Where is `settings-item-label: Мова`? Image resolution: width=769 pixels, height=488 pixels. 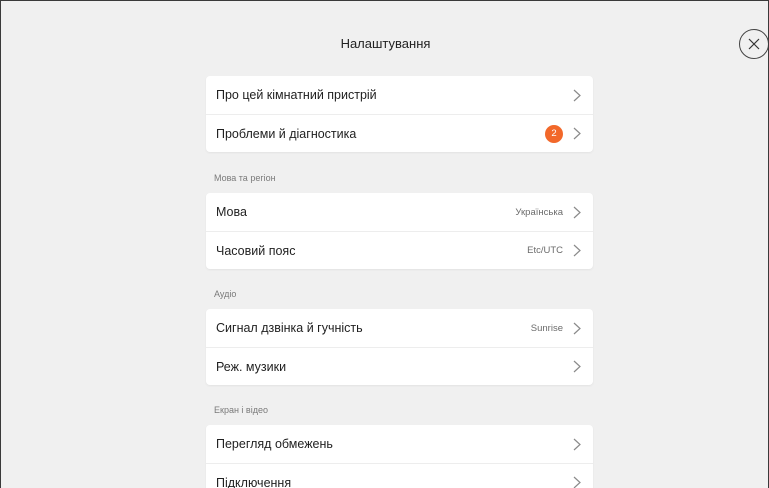
settings-item-label: Мова is located at coordinates (231, 212).